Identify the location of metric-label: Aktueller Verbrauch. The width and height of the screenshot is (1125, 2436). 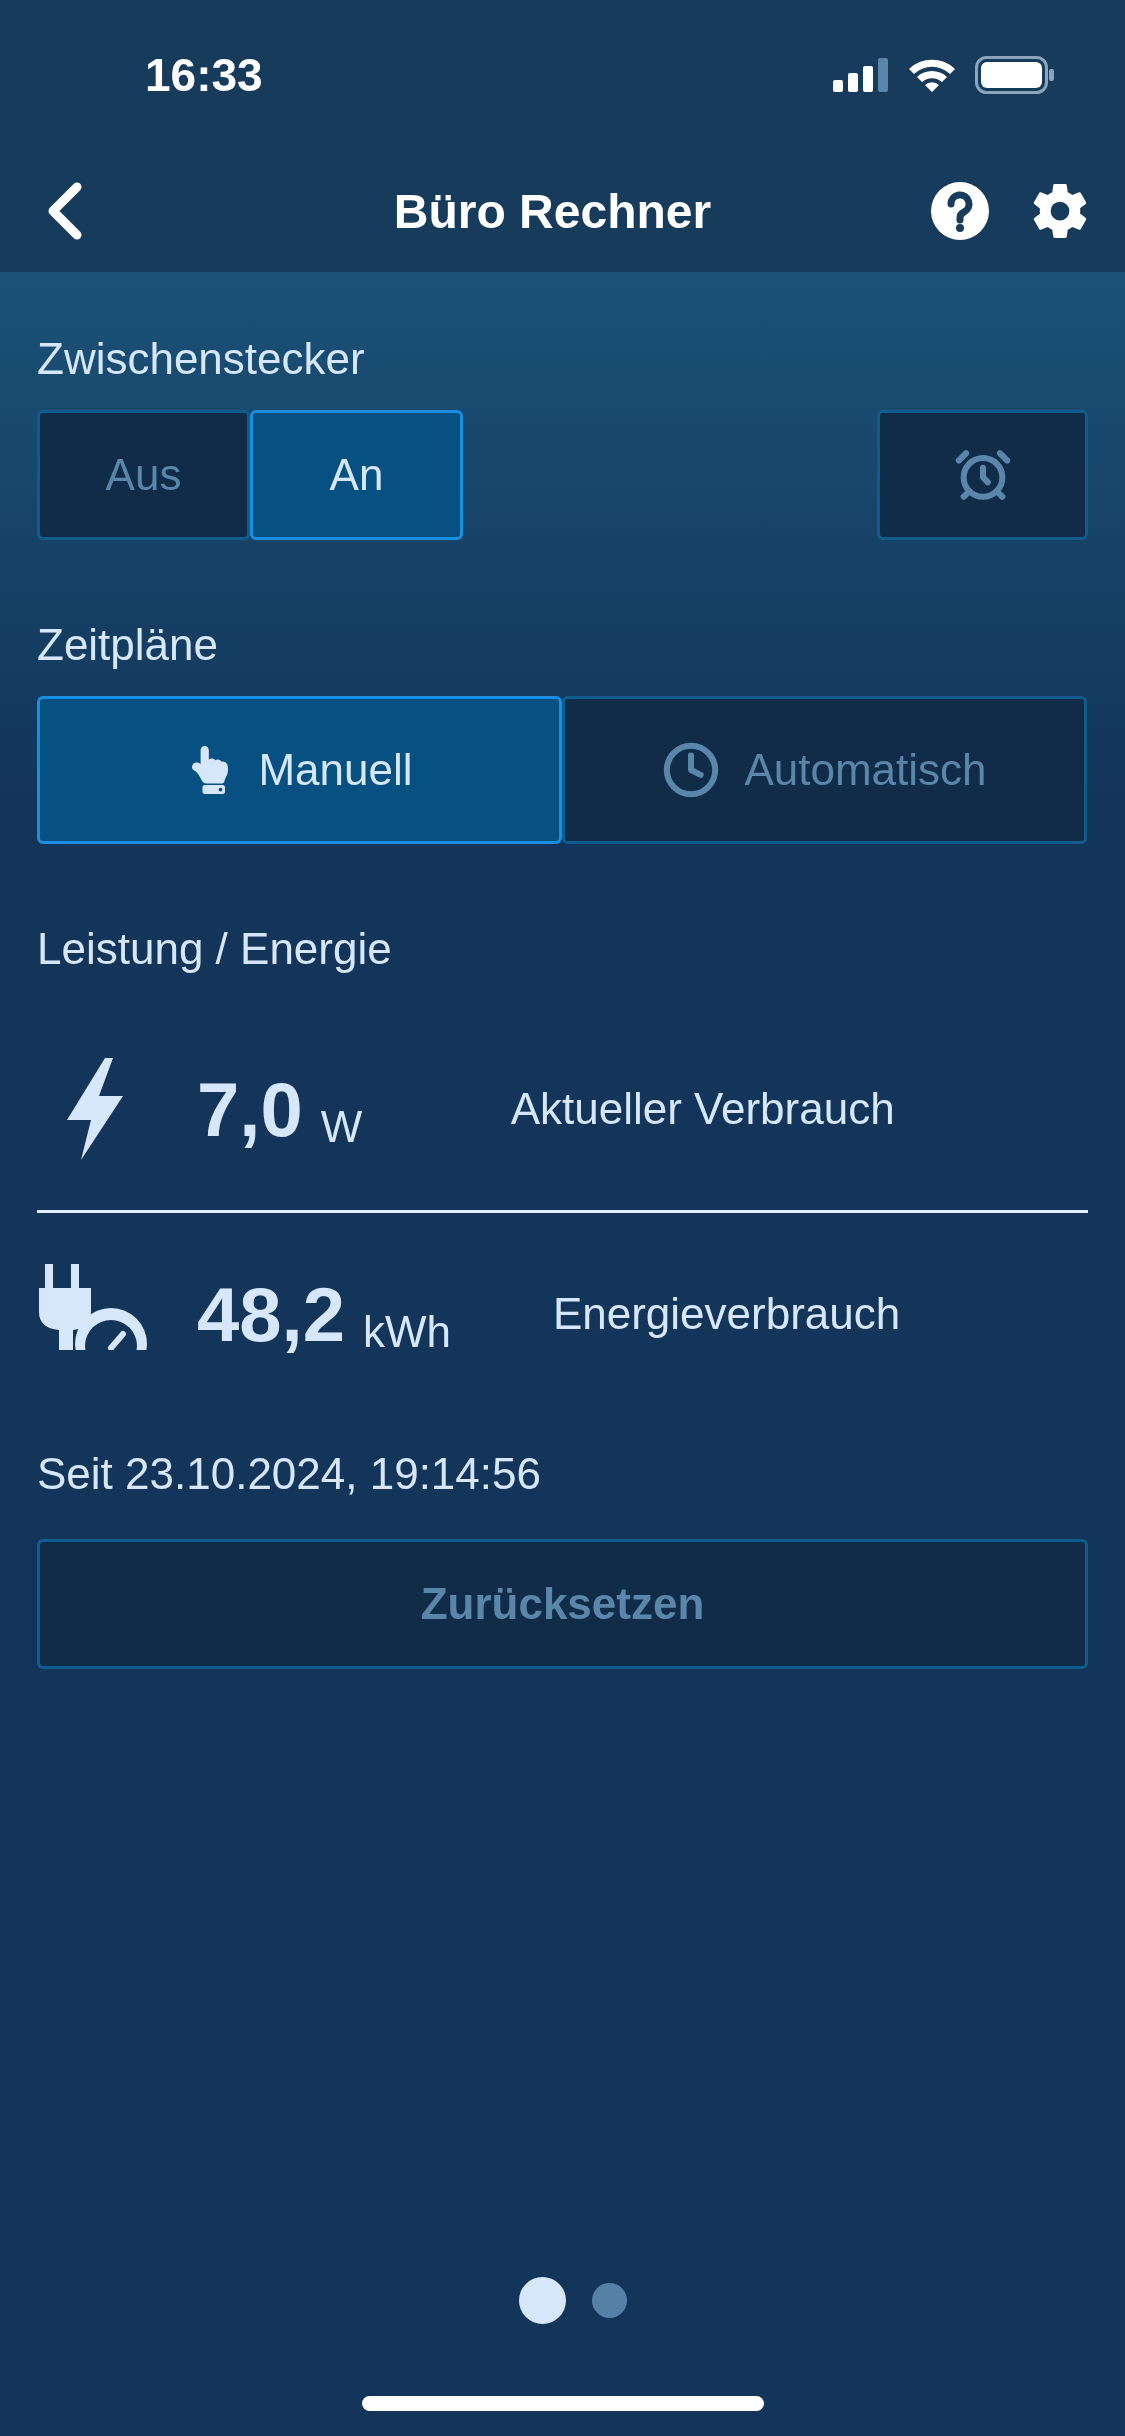
(702, 1109).